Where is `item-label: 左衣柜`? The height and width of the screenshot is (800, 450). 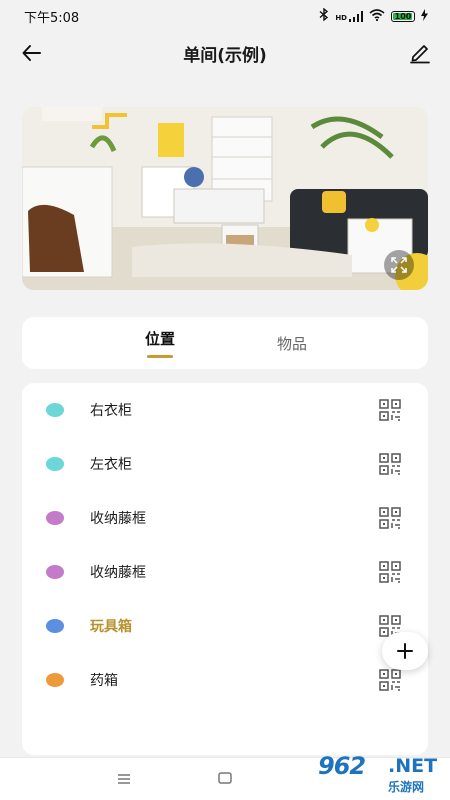 item-label: 左衣柜 is located at coordinates (111, 465).